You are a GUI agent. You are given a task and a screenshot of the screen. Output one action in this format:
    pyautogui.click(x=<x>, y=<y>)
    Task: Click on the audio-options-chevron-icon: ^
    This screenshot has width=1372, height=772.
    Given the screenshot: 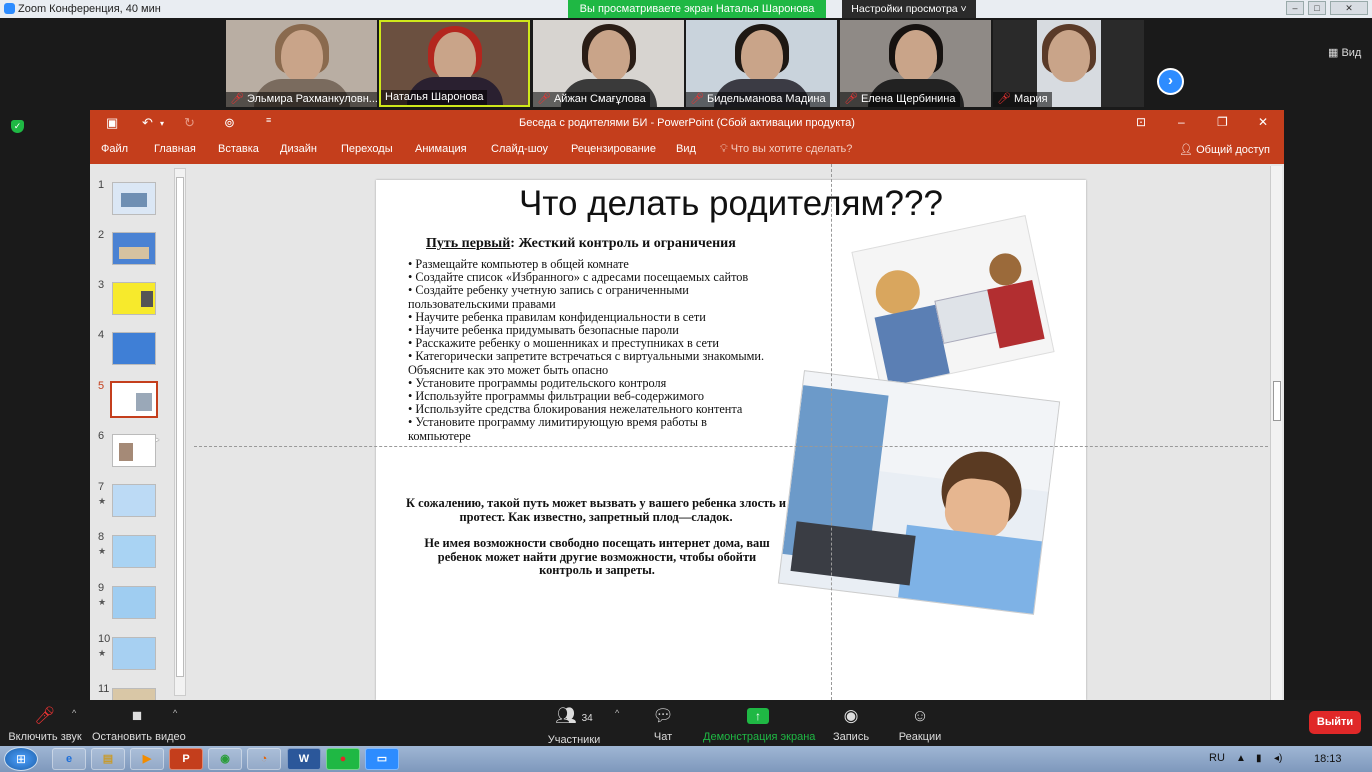 What is the action you would take?
    pyautogui.click(x=74, y=713)
    